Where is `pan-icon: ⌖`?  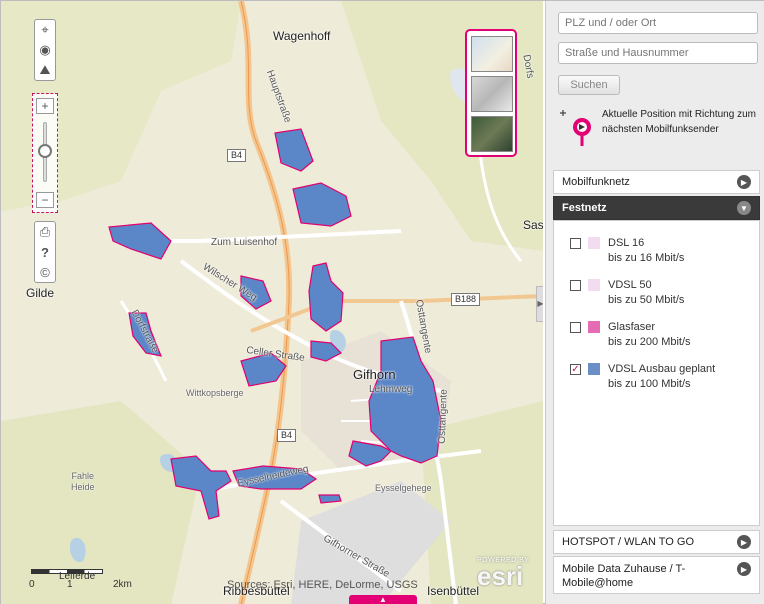 pan-icon: ⌖ is located at coordinates (45, 30).